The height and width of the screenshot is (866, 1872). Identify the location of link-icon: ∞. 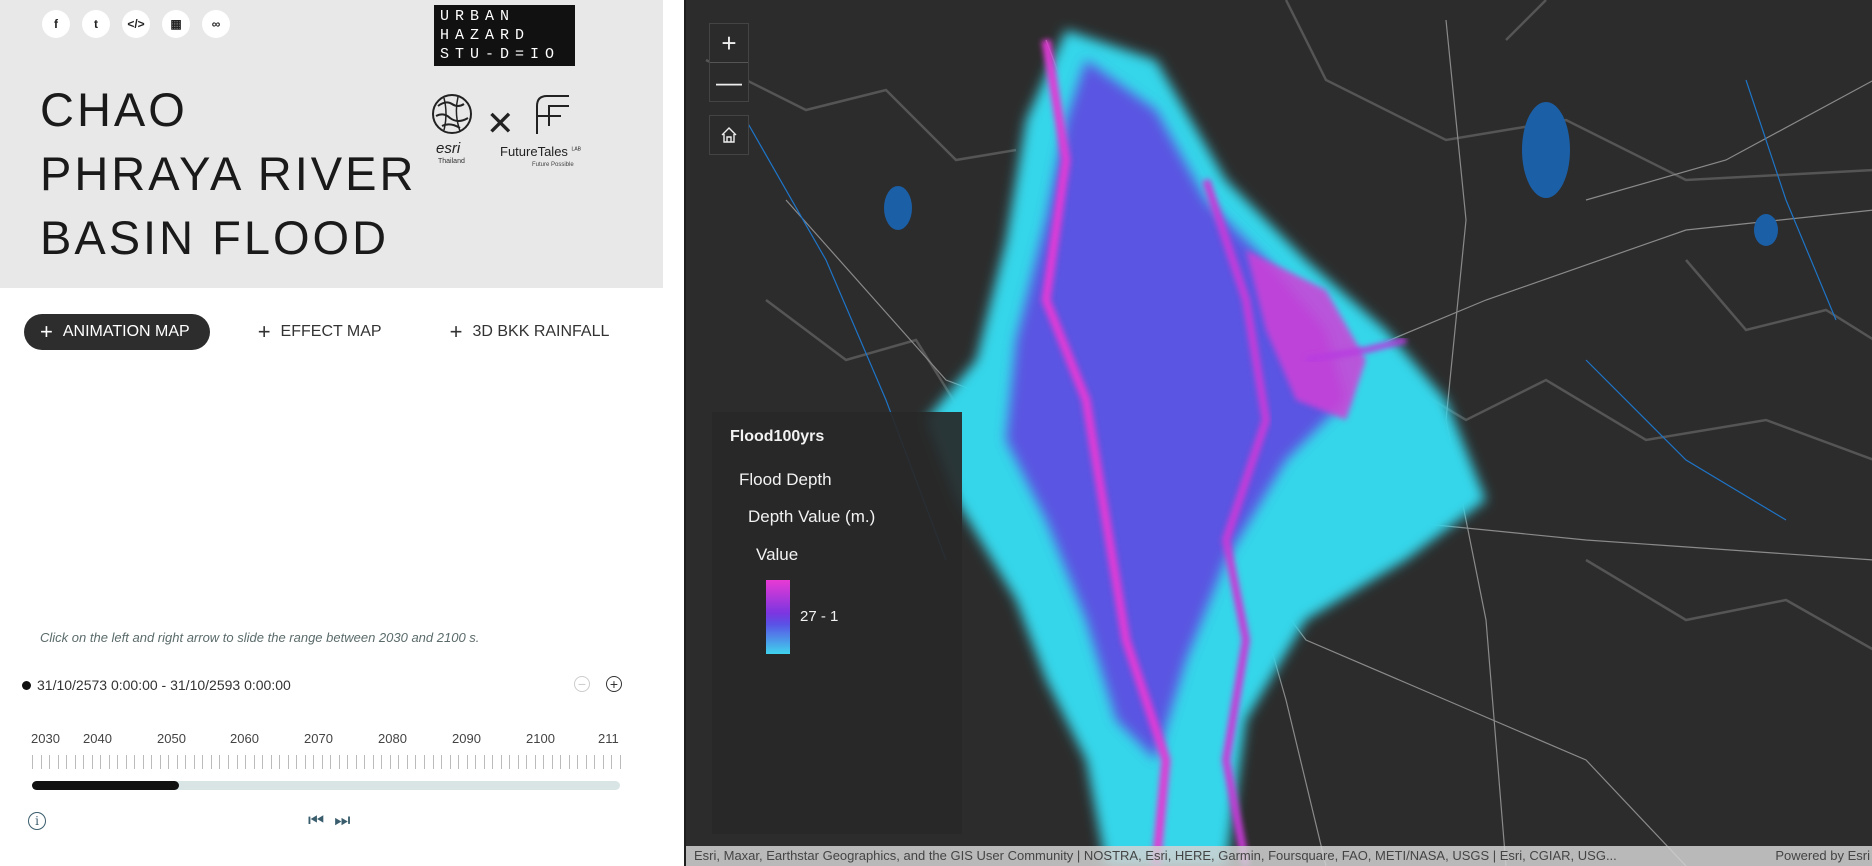
(216, 24).